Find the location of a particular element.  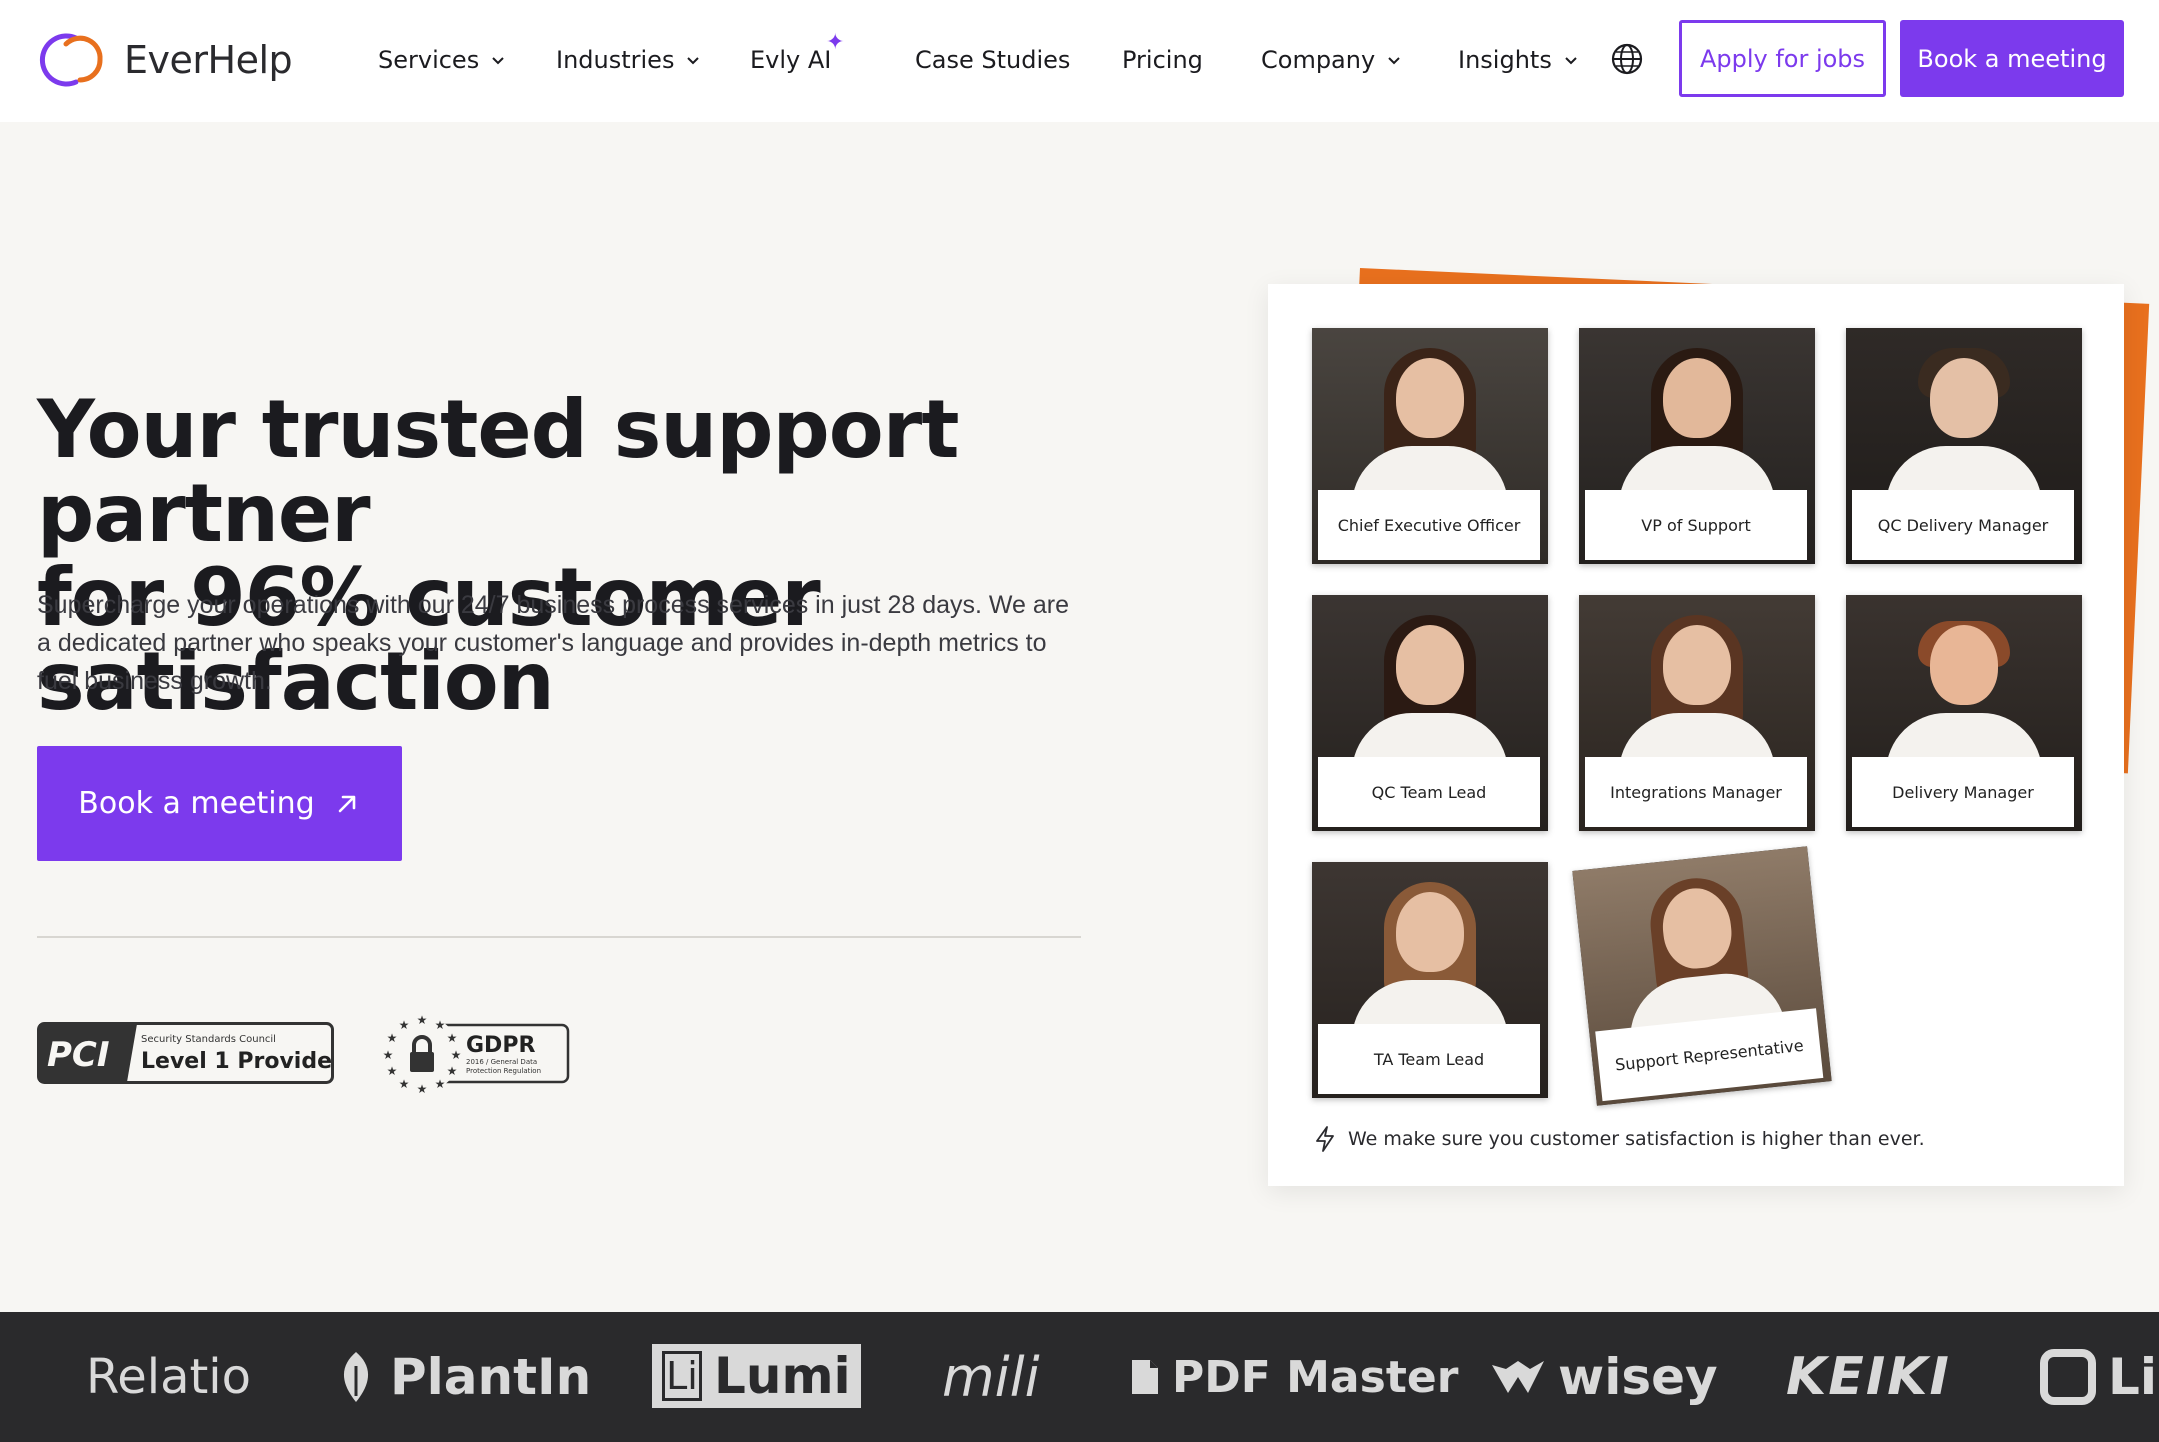

headline-line-1: Your trusted support partner is located at coordinates (498, 471).